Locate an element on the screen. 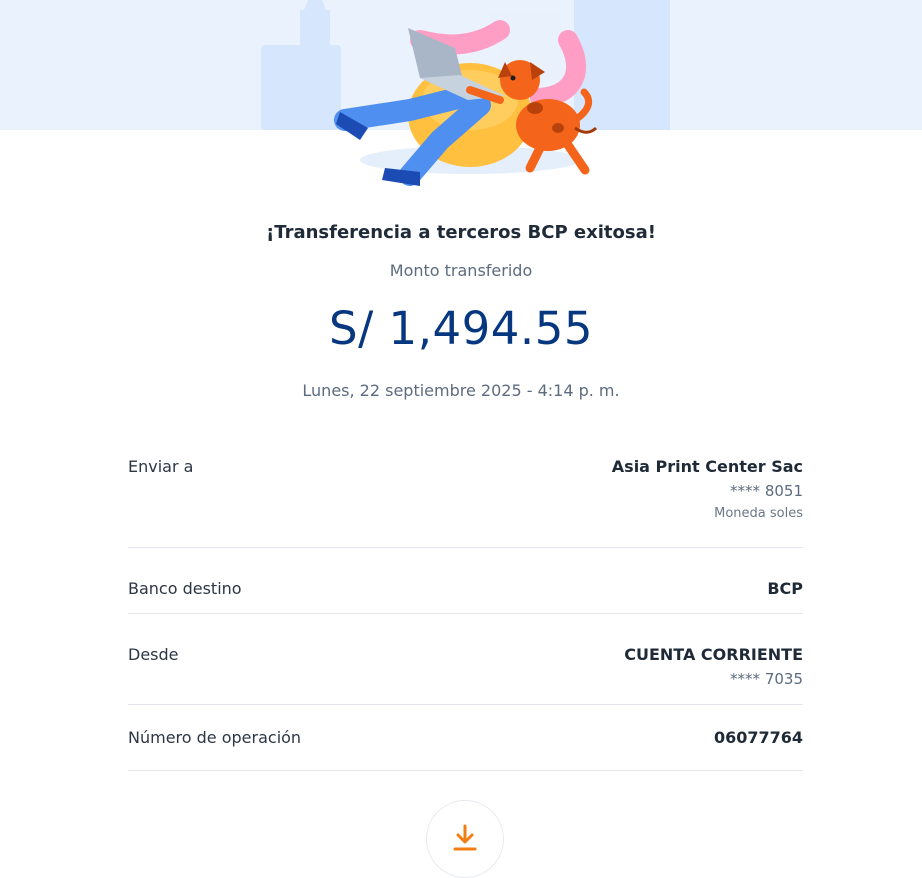  detail-row-operation: Número de operación 06077764 is located at coordinates (465, 738).